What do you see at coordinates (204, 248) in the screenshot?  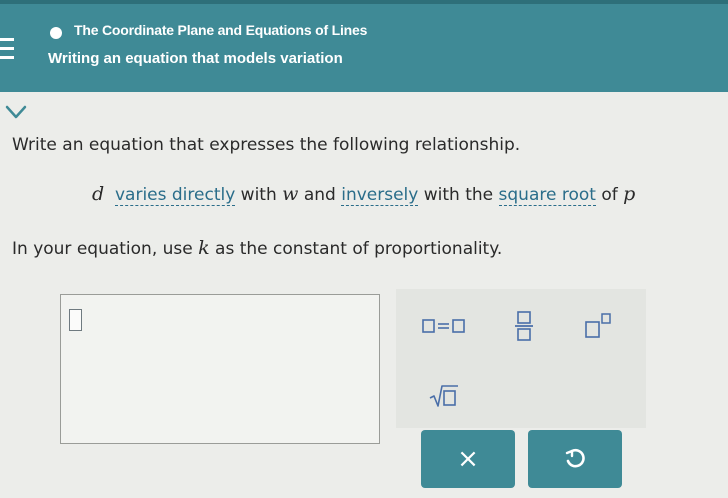 I see `variable-k: k` at bounding box center [204, 248].